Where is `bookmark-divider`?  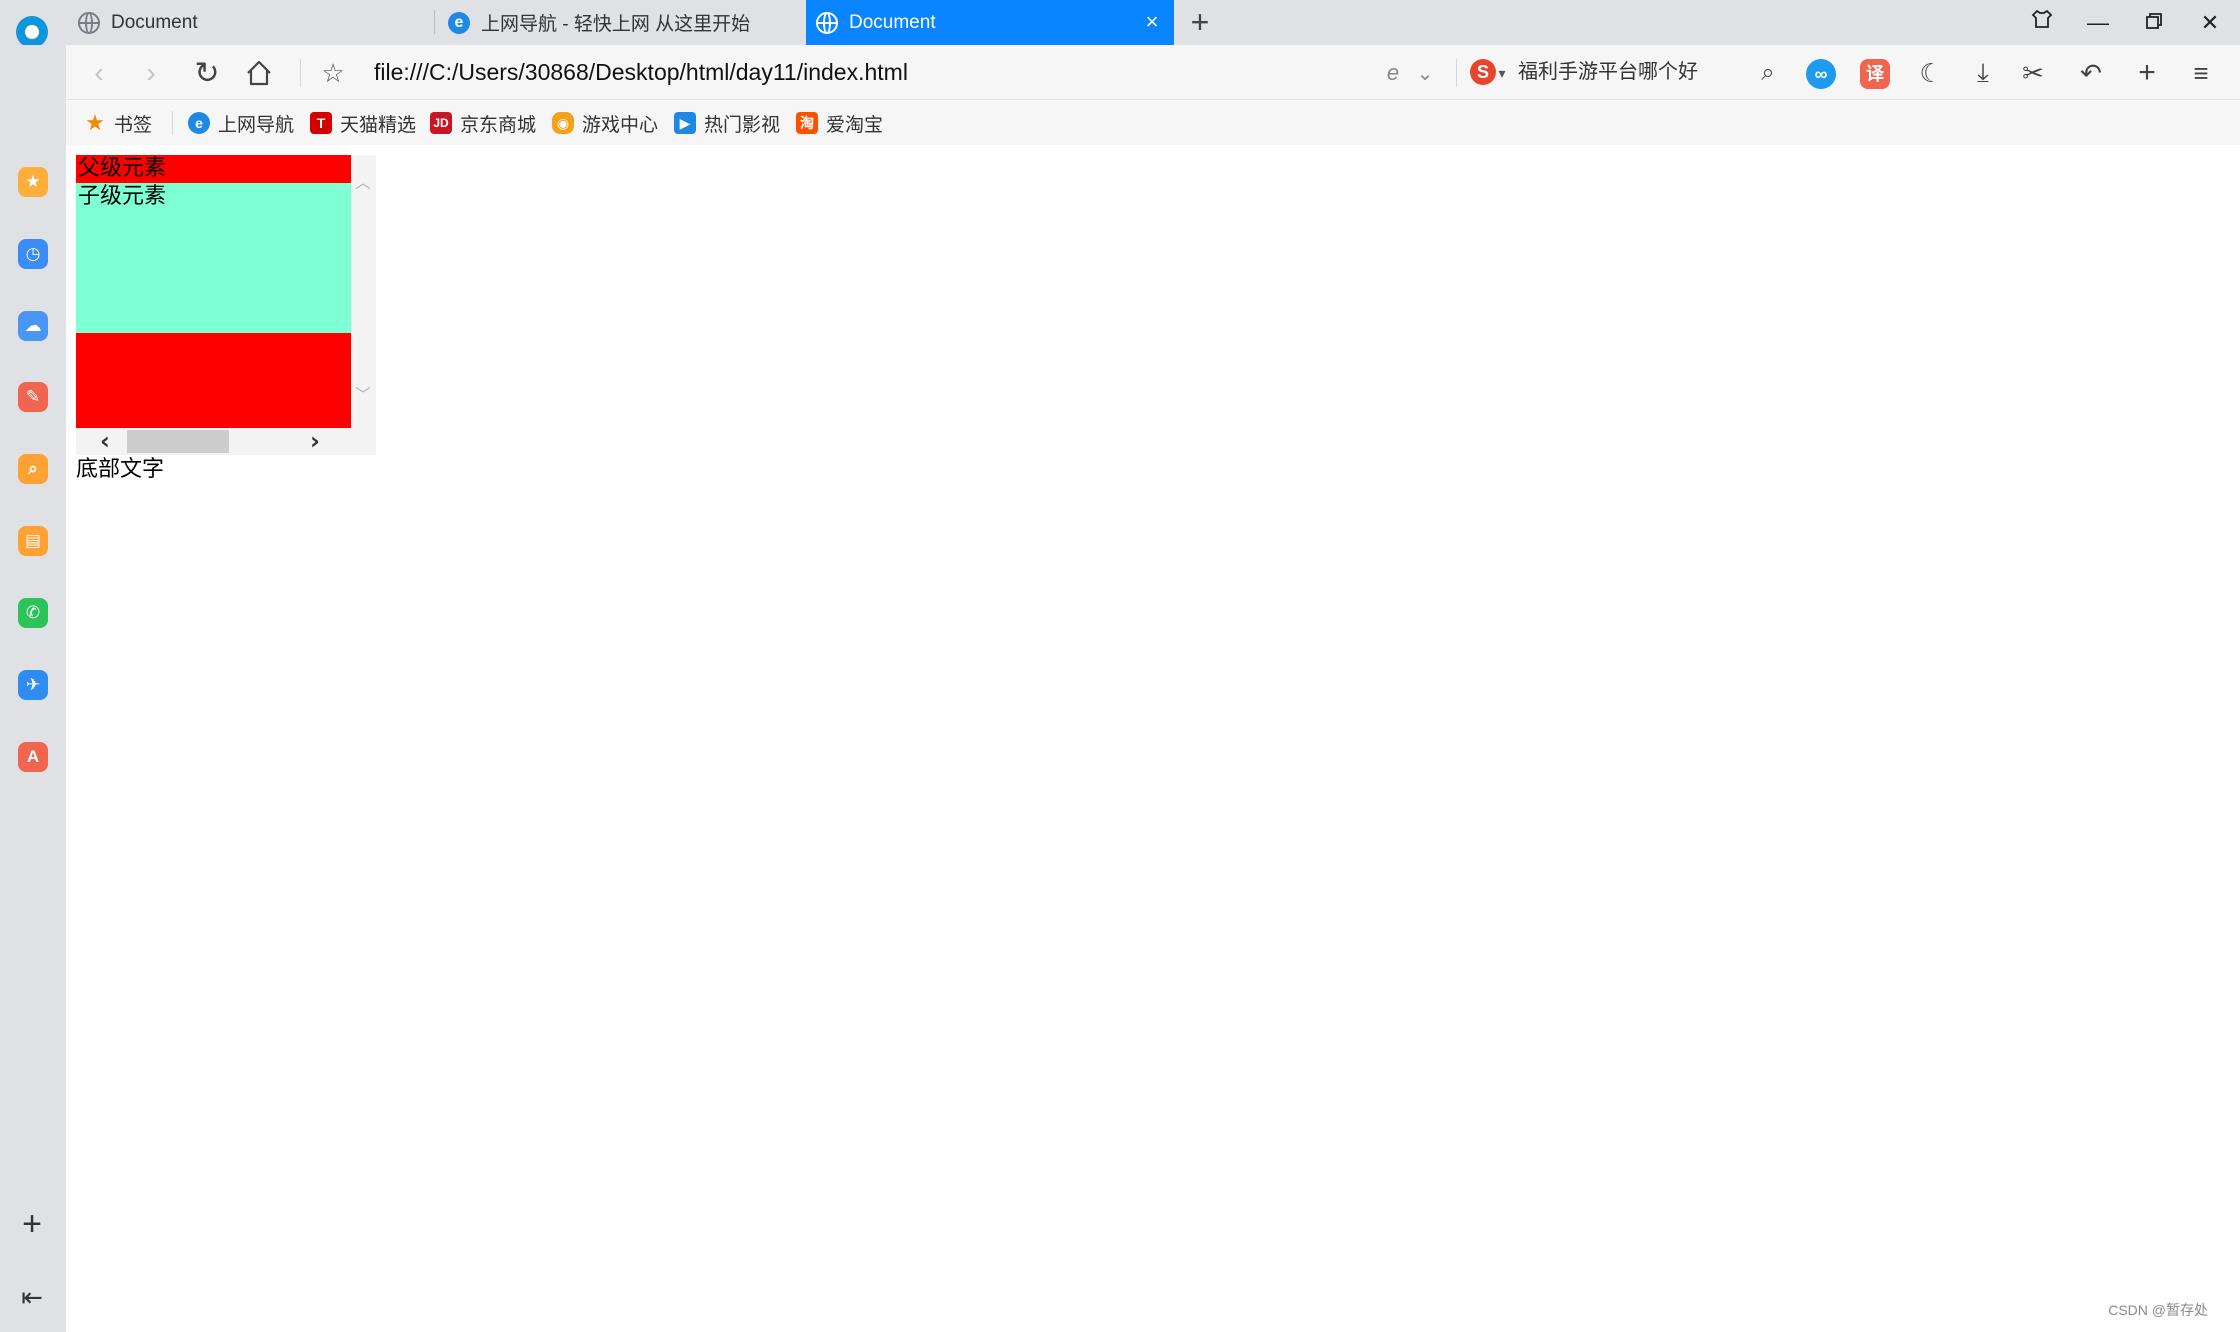
bookmark-divider is located at coordinates (172, 123).